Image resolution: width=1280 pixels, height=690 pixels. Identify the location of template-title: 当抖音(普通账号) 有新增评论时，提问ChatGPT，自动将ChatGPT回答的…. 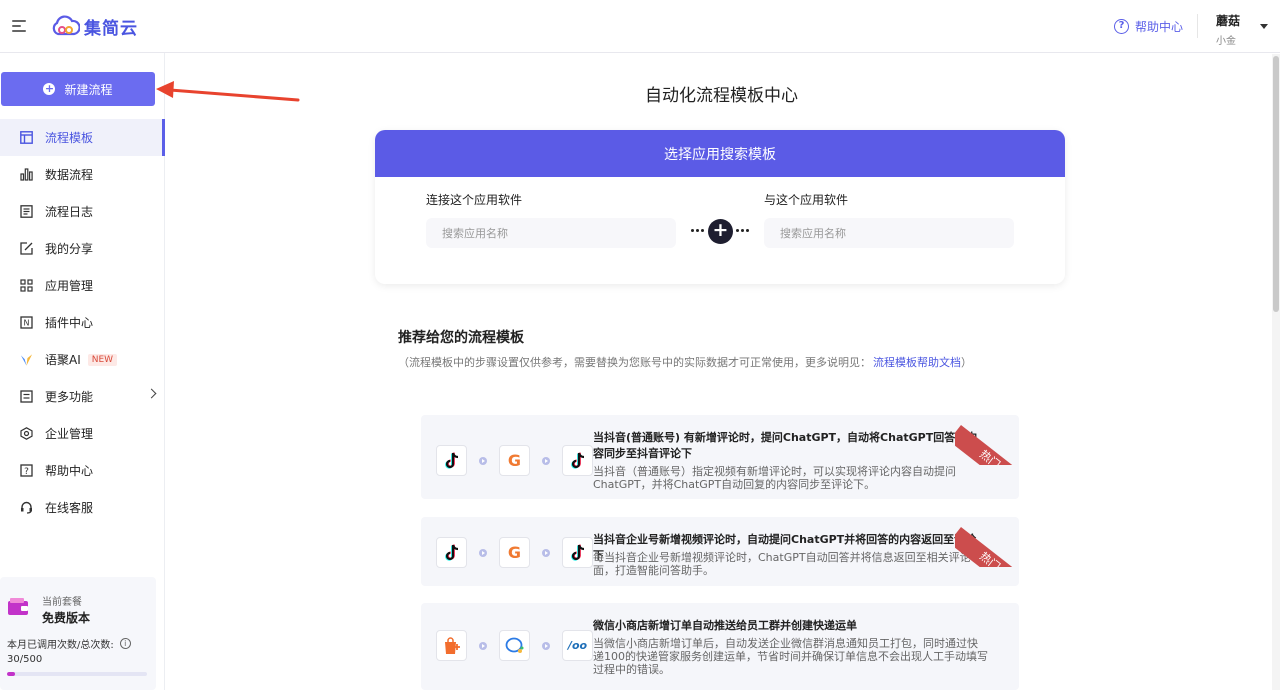
(785, 445).